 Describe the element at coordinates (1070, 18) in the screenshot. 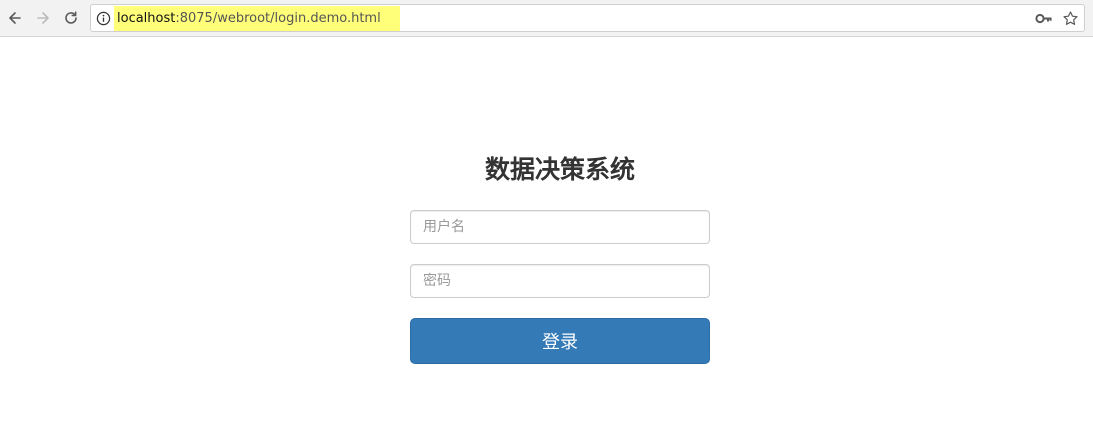

I see `star-icon` at that location.